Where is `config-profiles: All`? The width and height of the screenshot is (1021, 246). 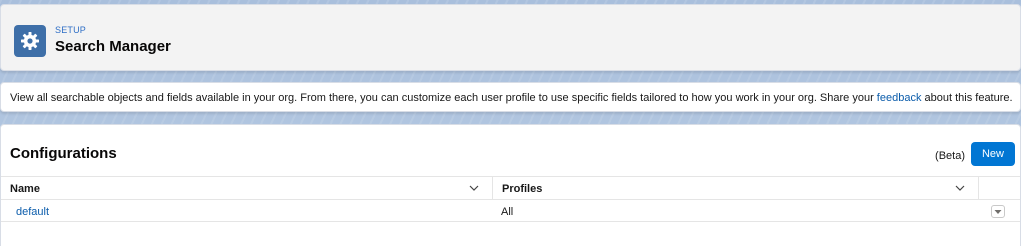 config-profiles: All is located at coordinates (507, 212).